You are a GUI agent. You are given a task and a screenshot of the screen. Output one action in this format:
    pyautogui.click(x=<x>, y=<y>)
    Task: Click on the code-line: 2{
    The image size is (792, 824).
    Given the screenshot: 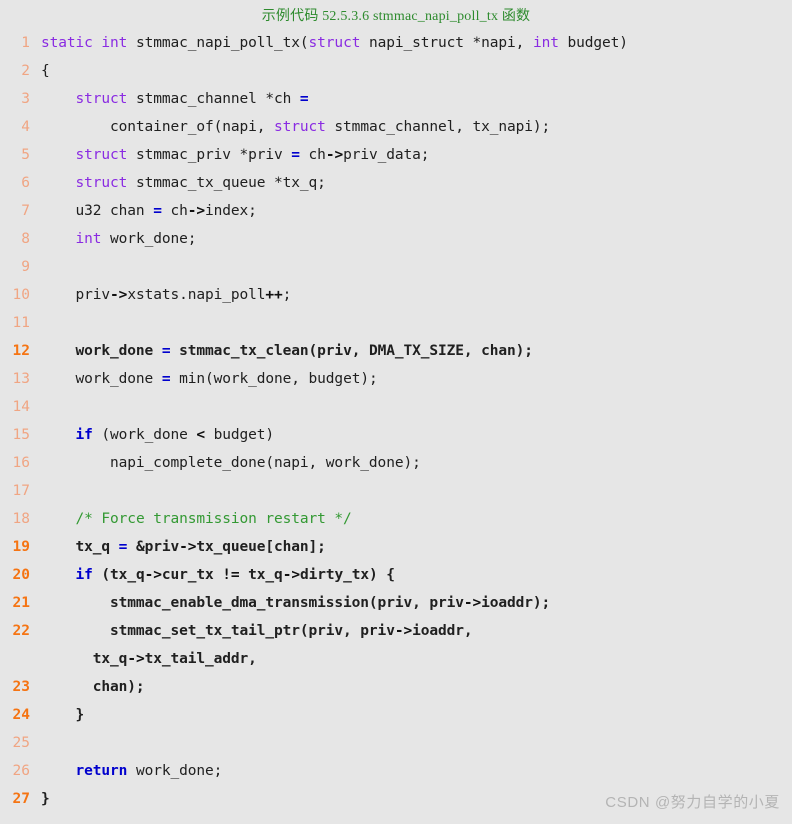 What is the action you would take?
    pyautogui.click(x=396, y=71)
    